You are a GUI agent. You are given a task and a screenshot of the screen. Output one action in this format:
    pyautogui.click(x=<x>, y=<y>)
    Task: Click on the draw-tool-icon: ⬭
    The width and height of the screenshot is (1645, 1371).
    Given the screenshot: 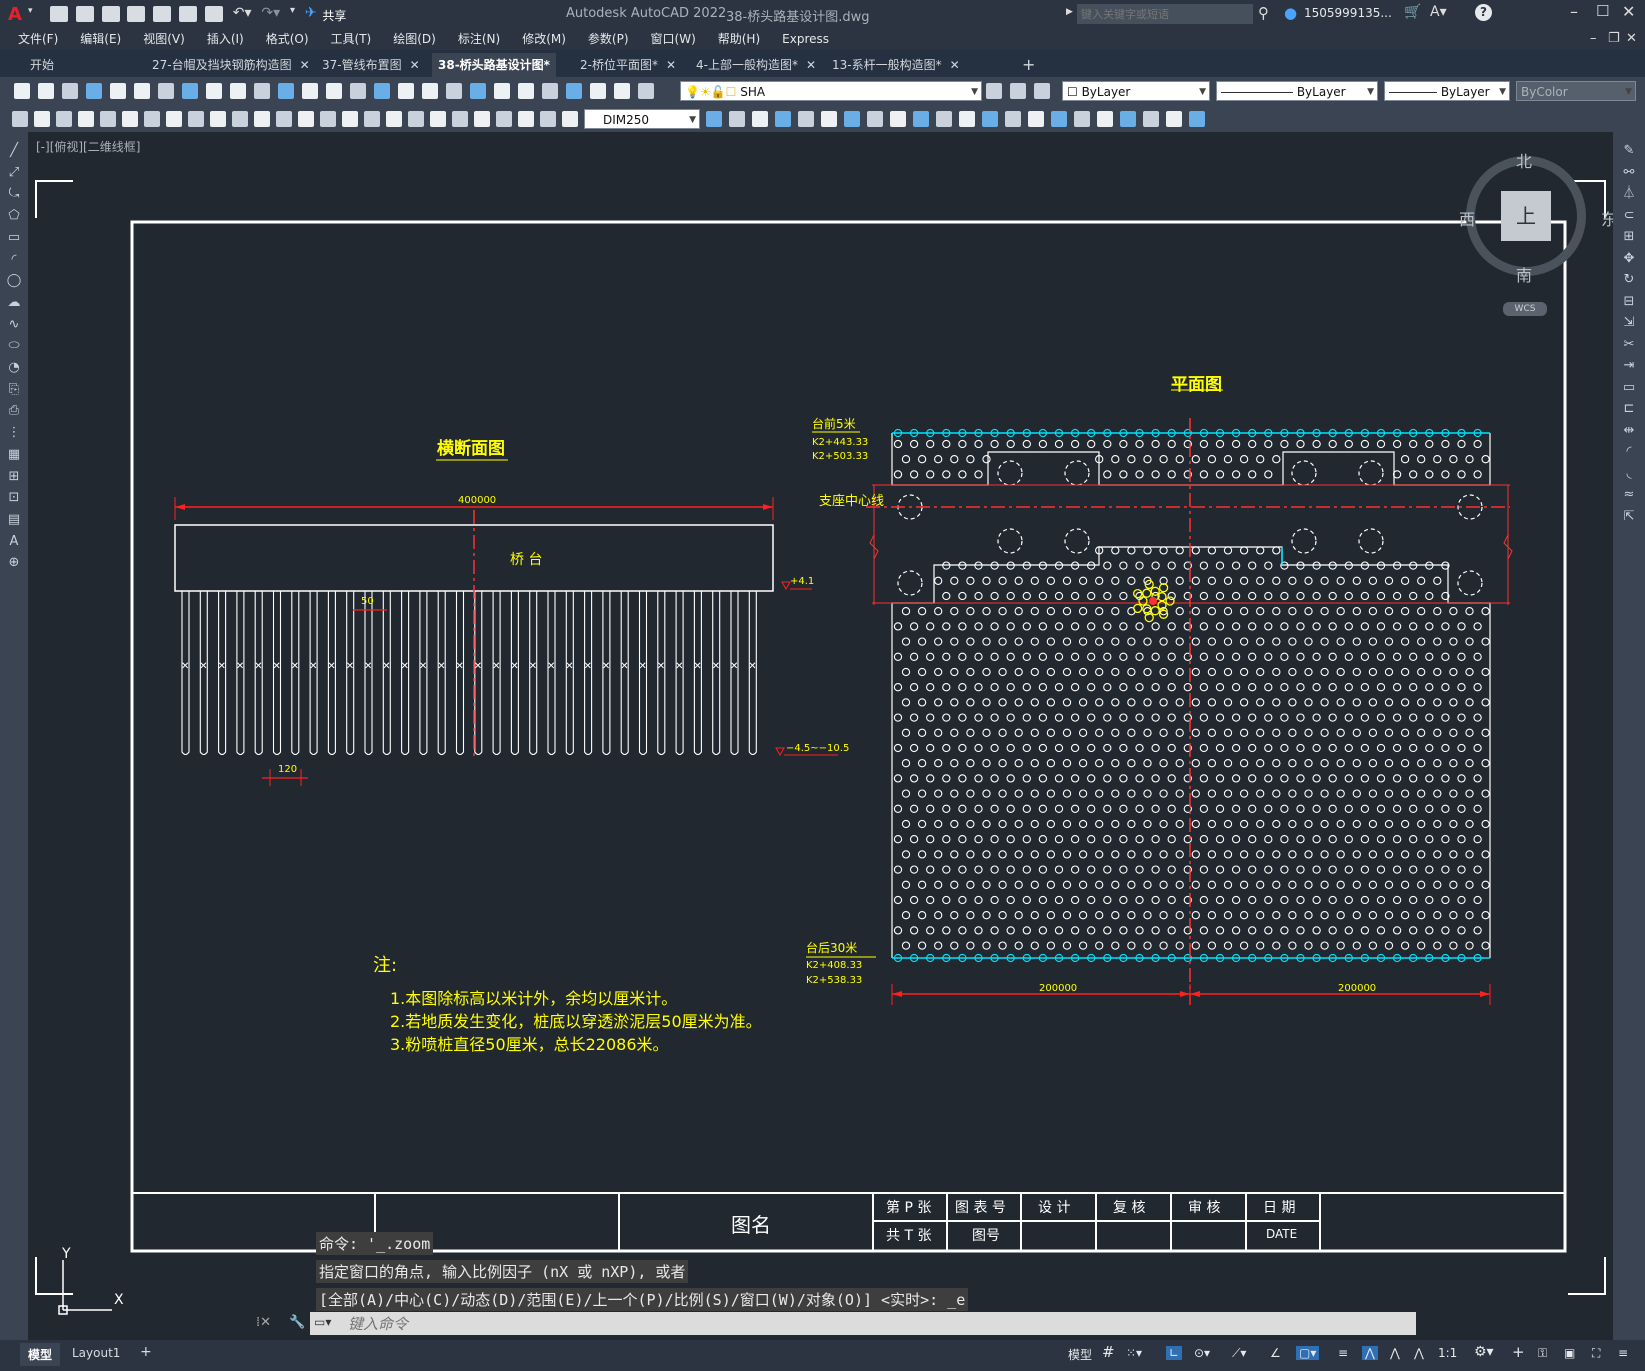 What is the action you would take?
    pyautogui.click(x=14, y=346)
    